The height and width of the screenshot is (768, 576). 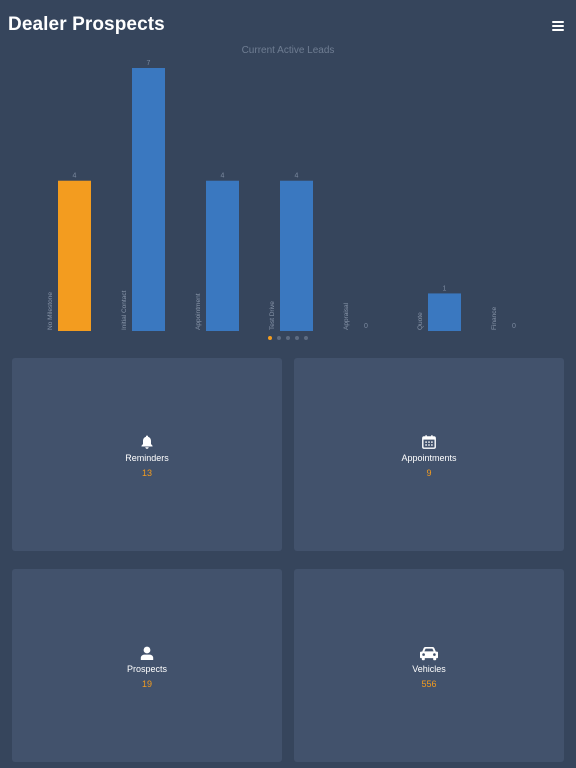 I want to click on tile-count: 19, so click(x=146, y=684).